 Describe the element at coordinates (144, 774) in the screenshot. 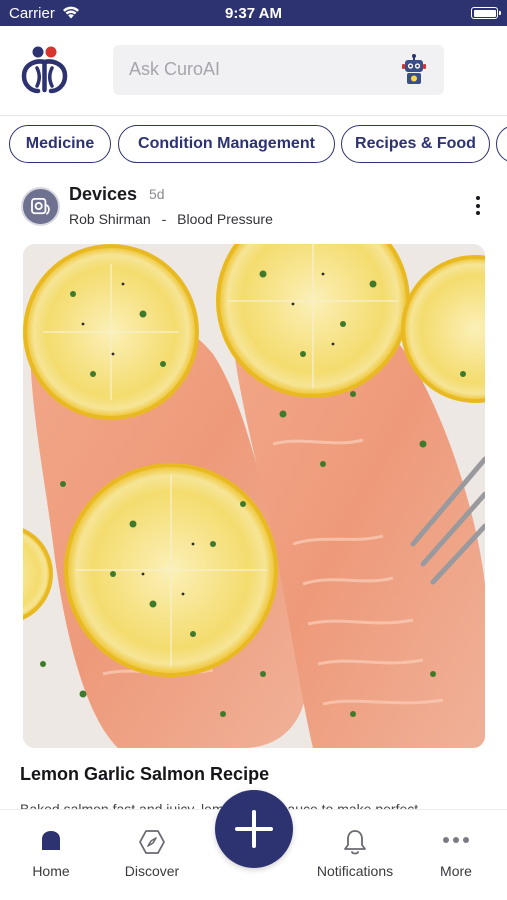

I see `post-caption: Lemon Garlic Salmon Recipe` at that location.